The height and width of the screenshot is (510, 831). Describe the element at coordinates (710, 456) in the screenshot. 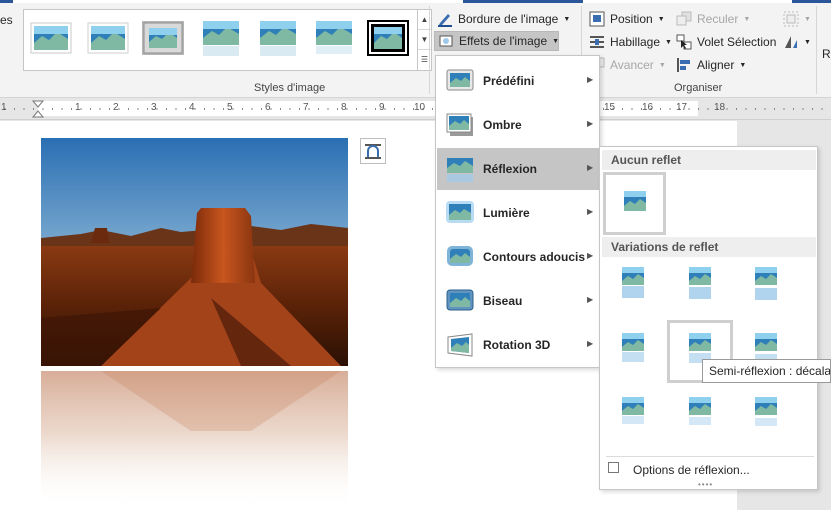

I see `menu-separator` at that location.